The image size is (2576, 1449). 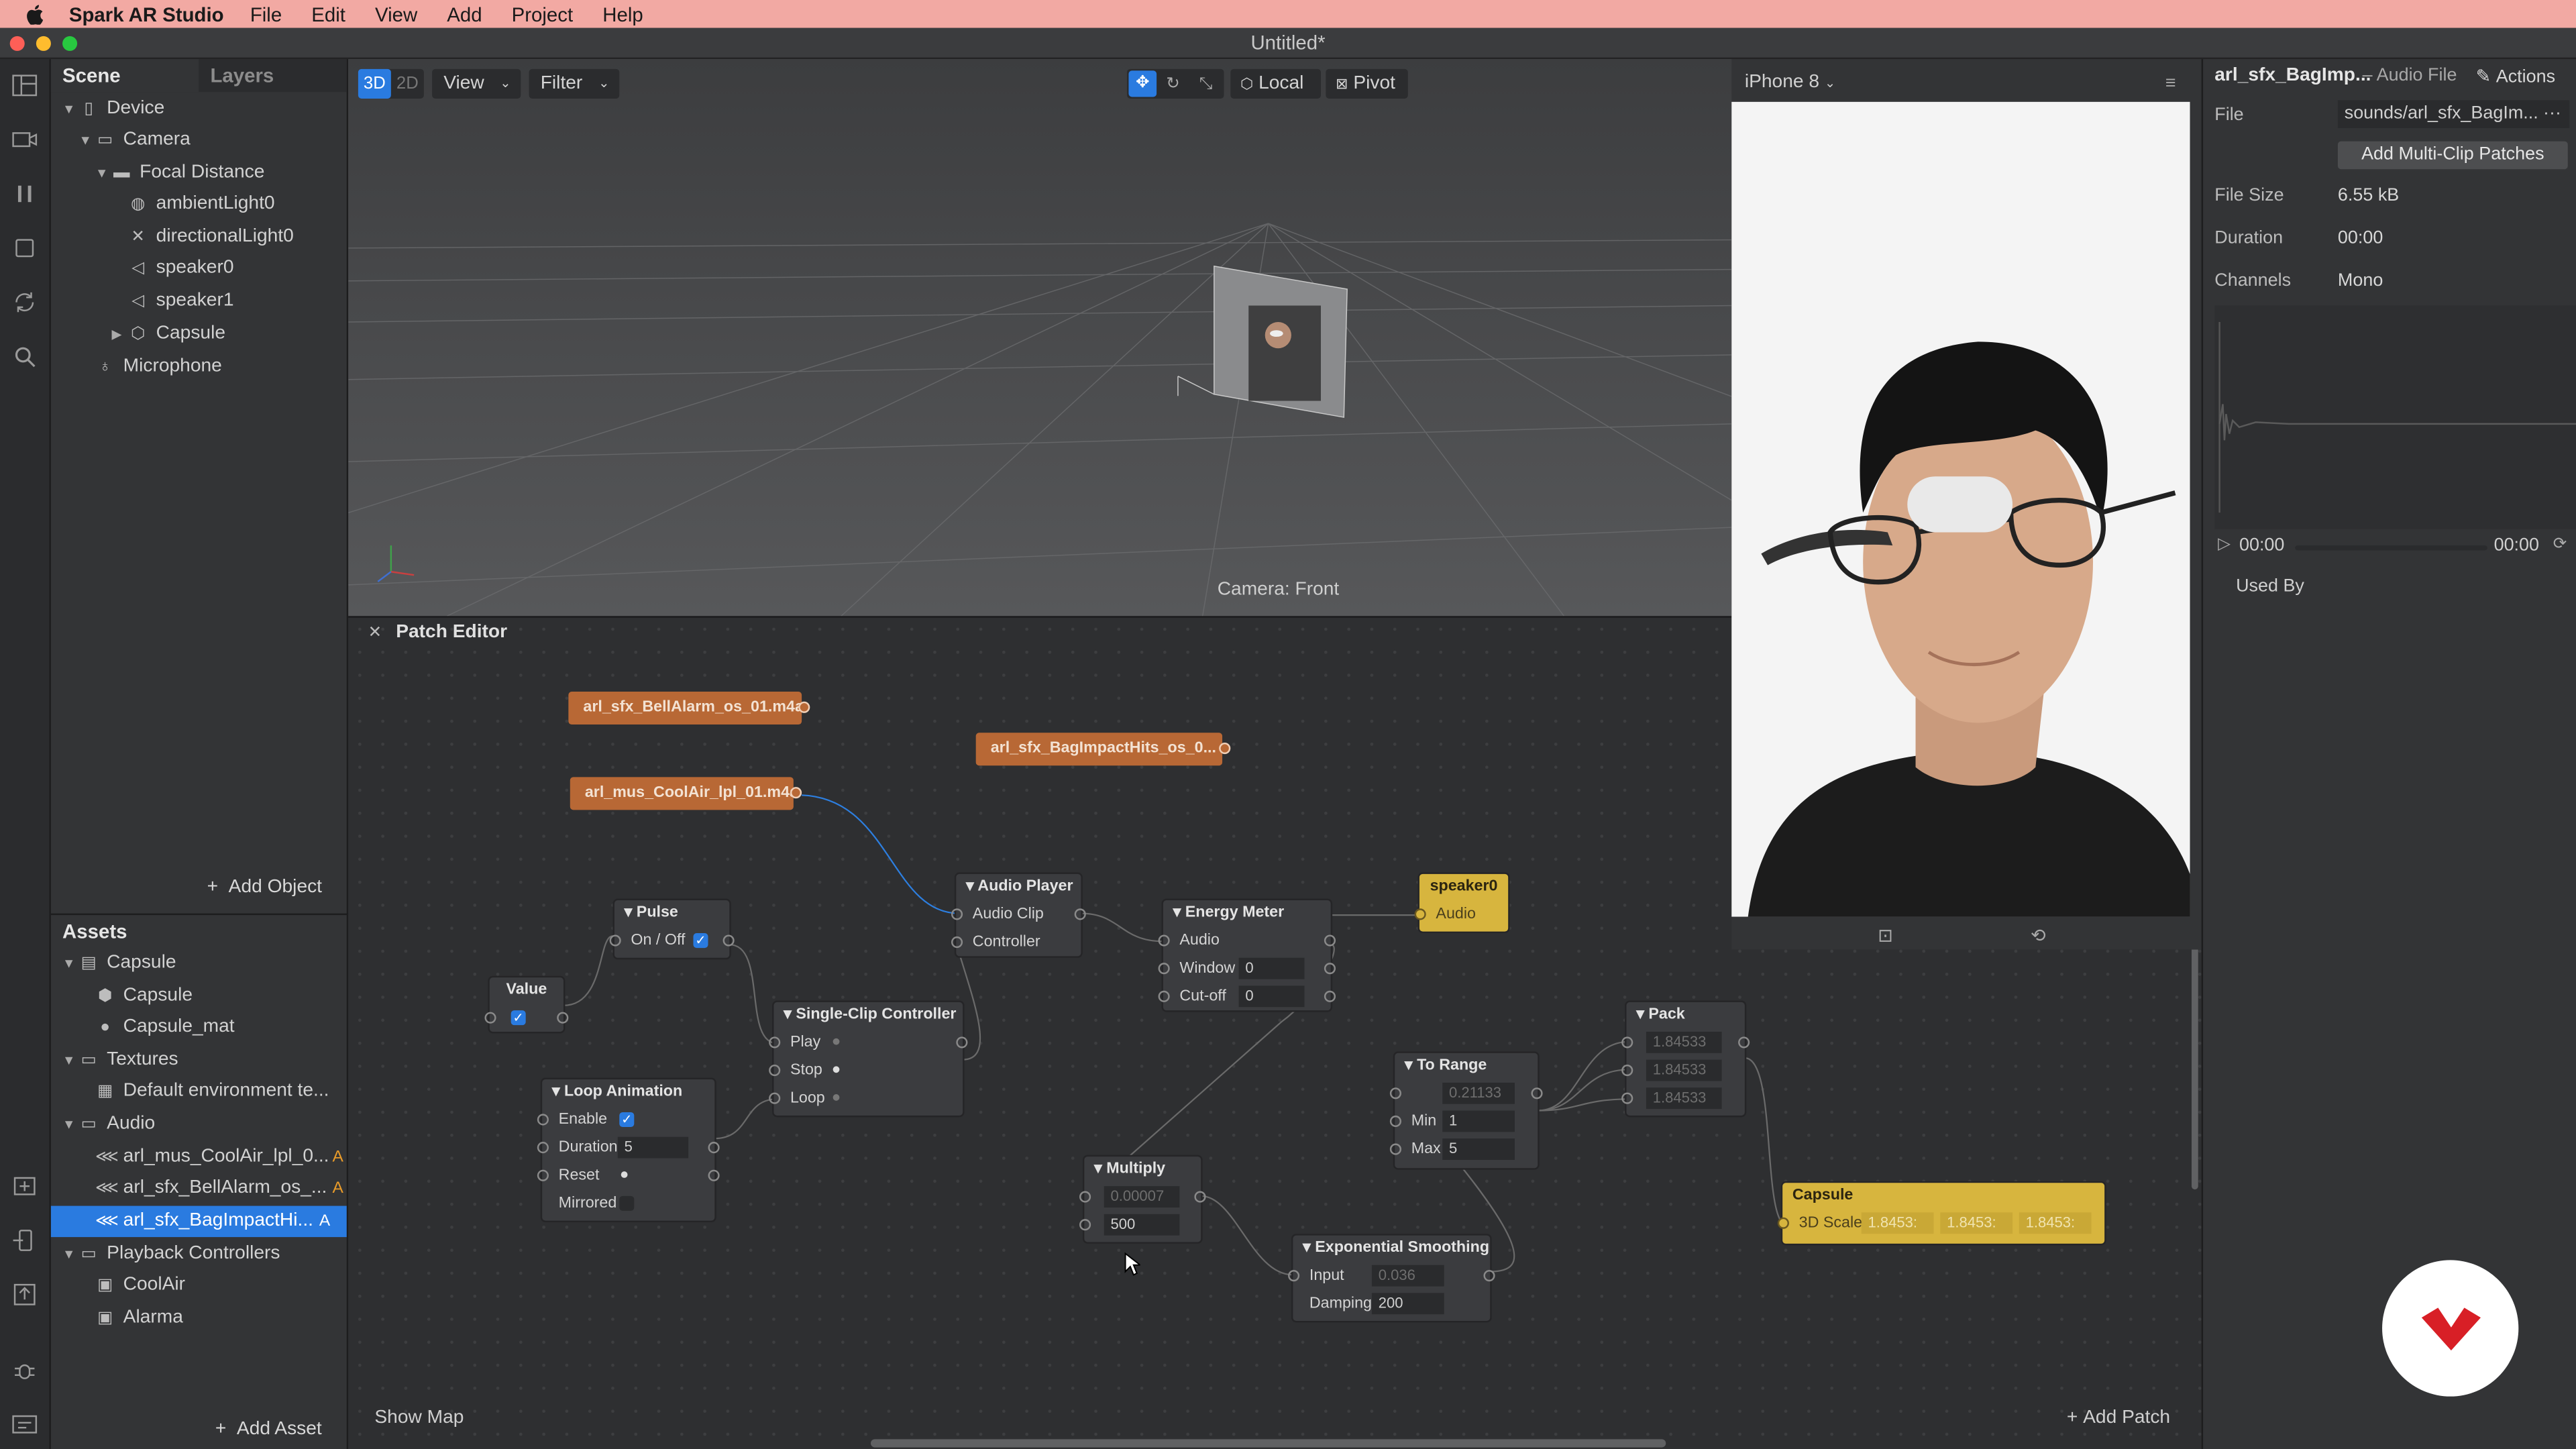 I want to click on asset-folder-textures: ▼ ▭ Textures, so click(x=209, y=1061).